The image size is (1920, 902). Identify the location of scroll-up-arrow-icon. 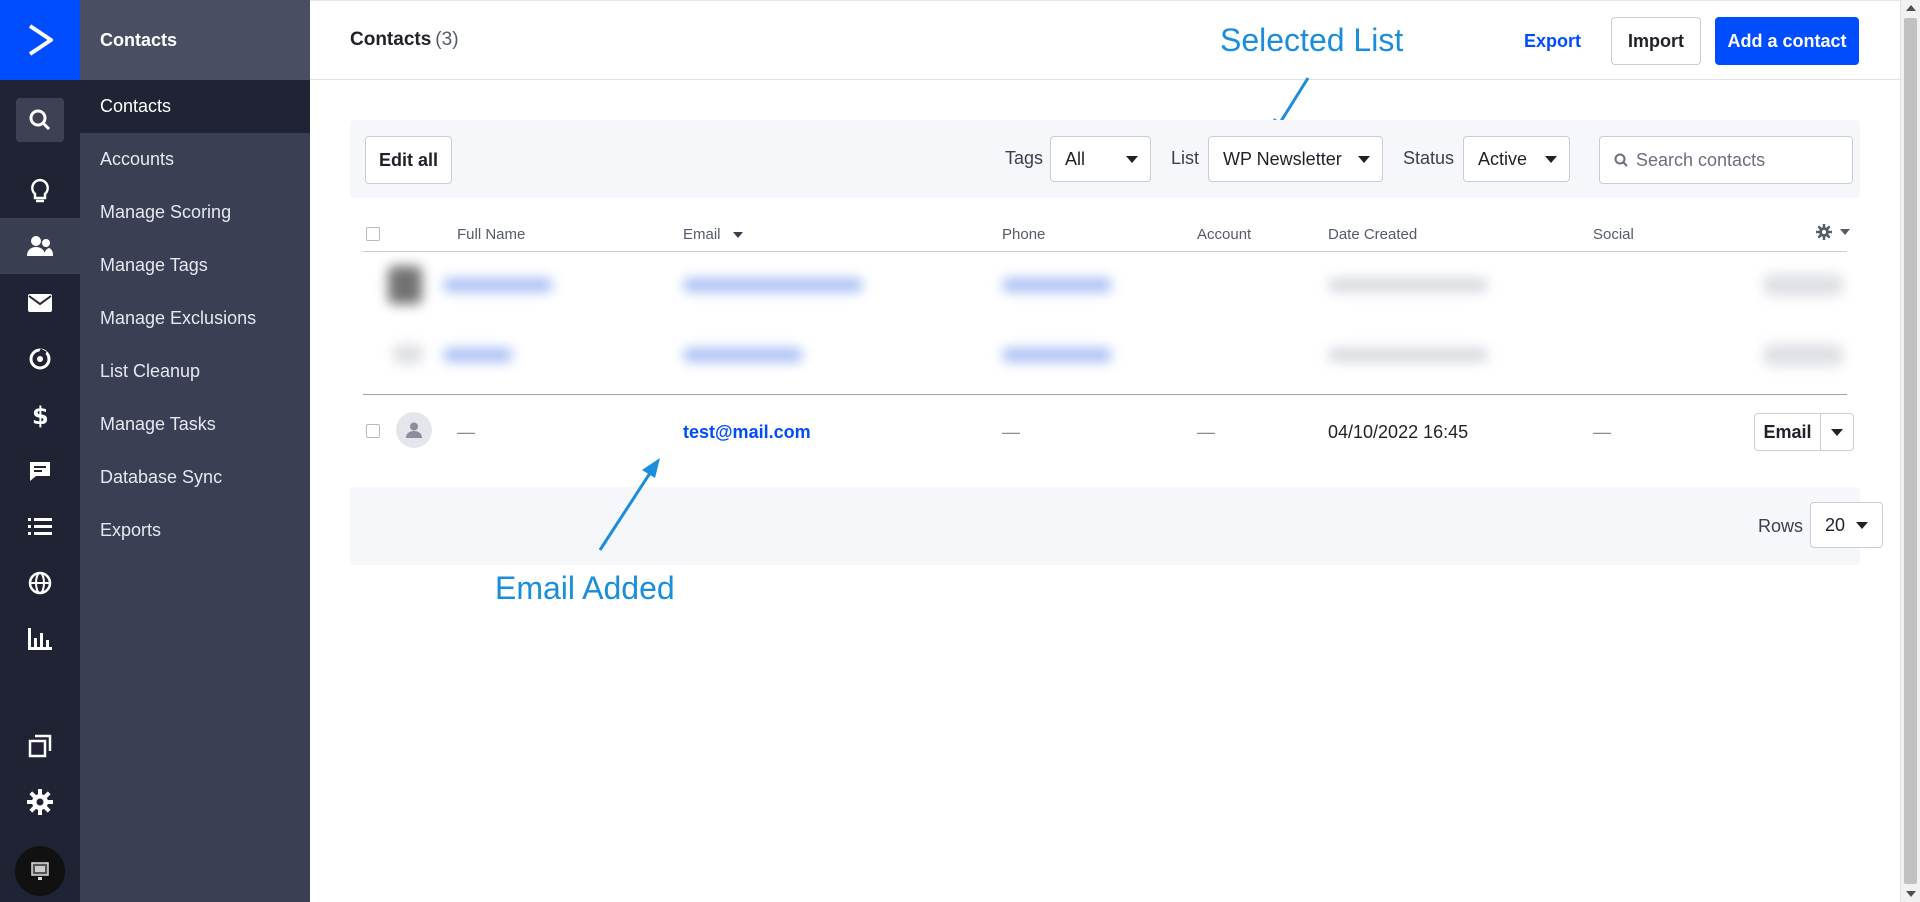
(1911, 8).